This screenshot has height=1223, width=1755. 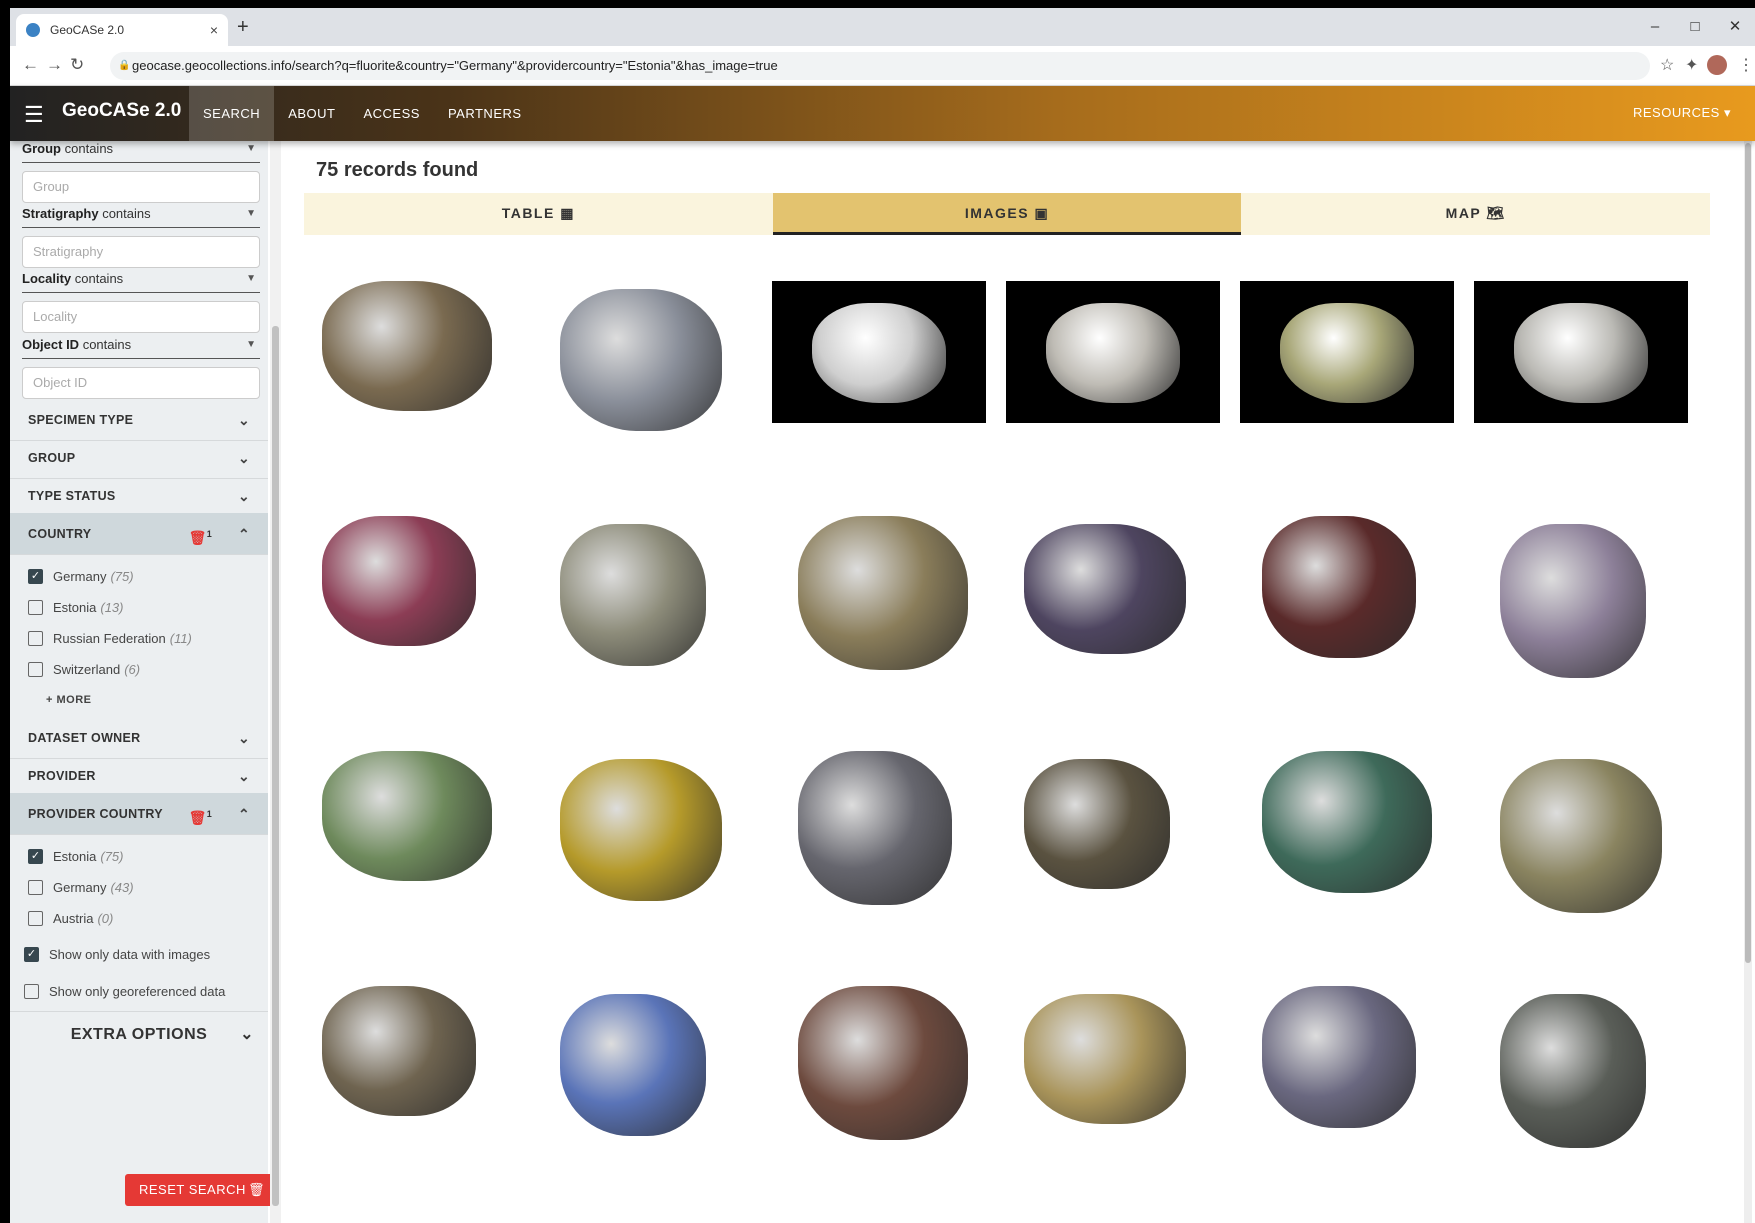 What do you see at coordinates (122, 30) in the screenshot?
I see `browser-tab: GeoCASe 2.0 ×` at bounding box center [122, 30].